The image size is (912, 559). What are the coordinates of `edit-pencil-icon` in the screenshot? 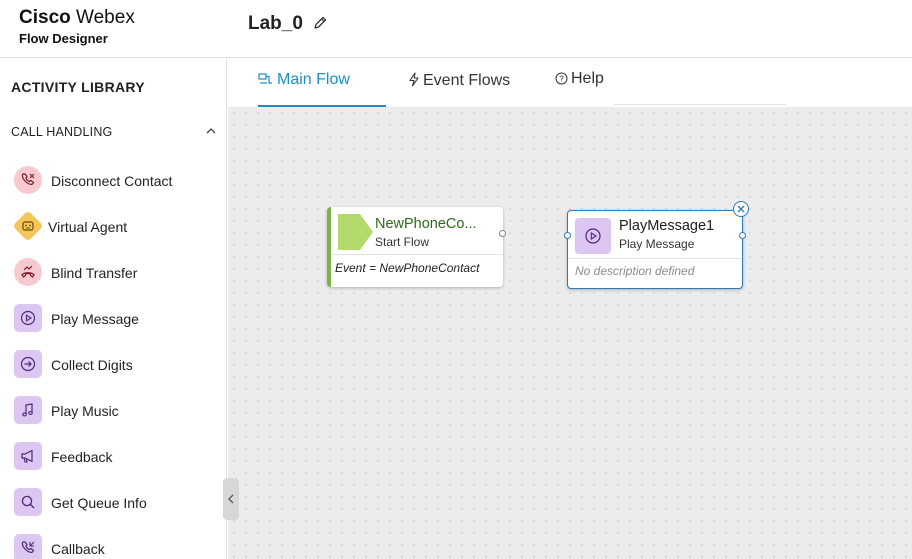 It's located at (320, 23).